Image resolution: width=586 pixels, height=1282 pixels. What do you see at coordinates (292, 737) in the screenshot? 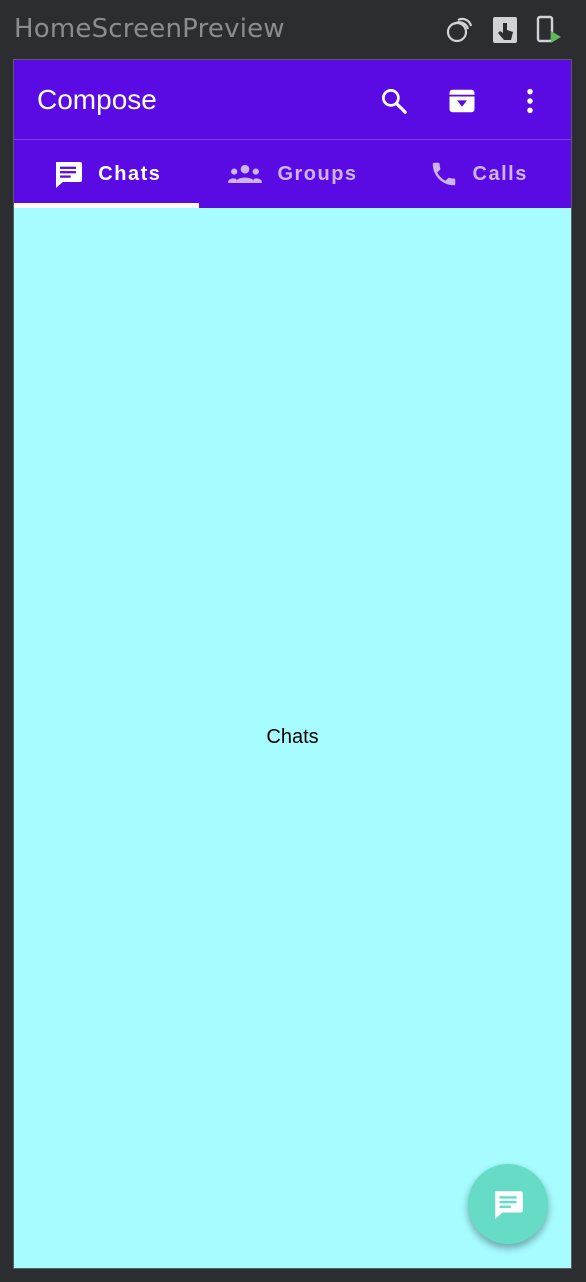
I see `screen-content-text: Chats` at bounding box center [292, 737].